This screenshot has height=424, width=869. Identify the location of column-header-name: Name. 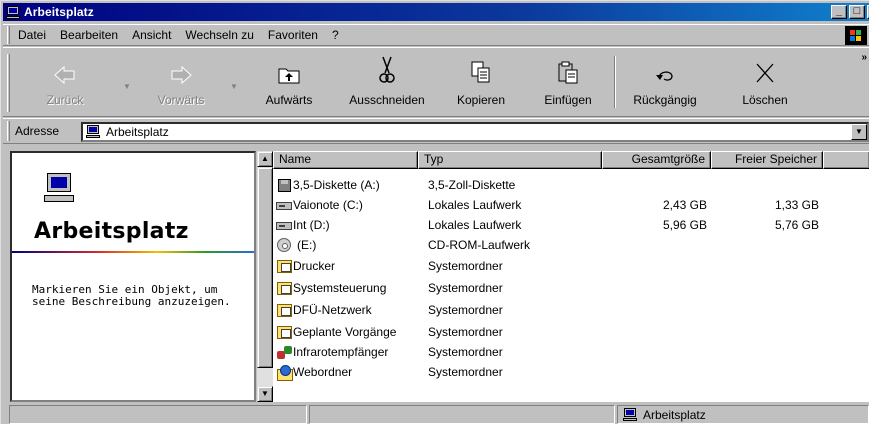
(345, 160).